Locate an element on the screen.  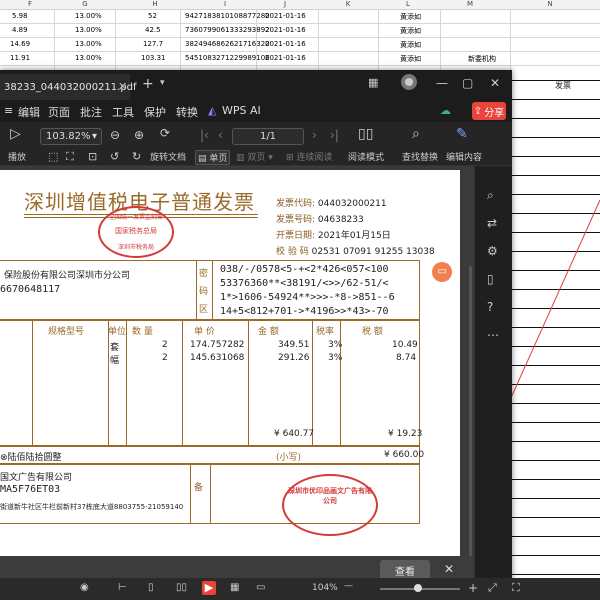
page-field: 1/1 is located at coordinates (268, 136).